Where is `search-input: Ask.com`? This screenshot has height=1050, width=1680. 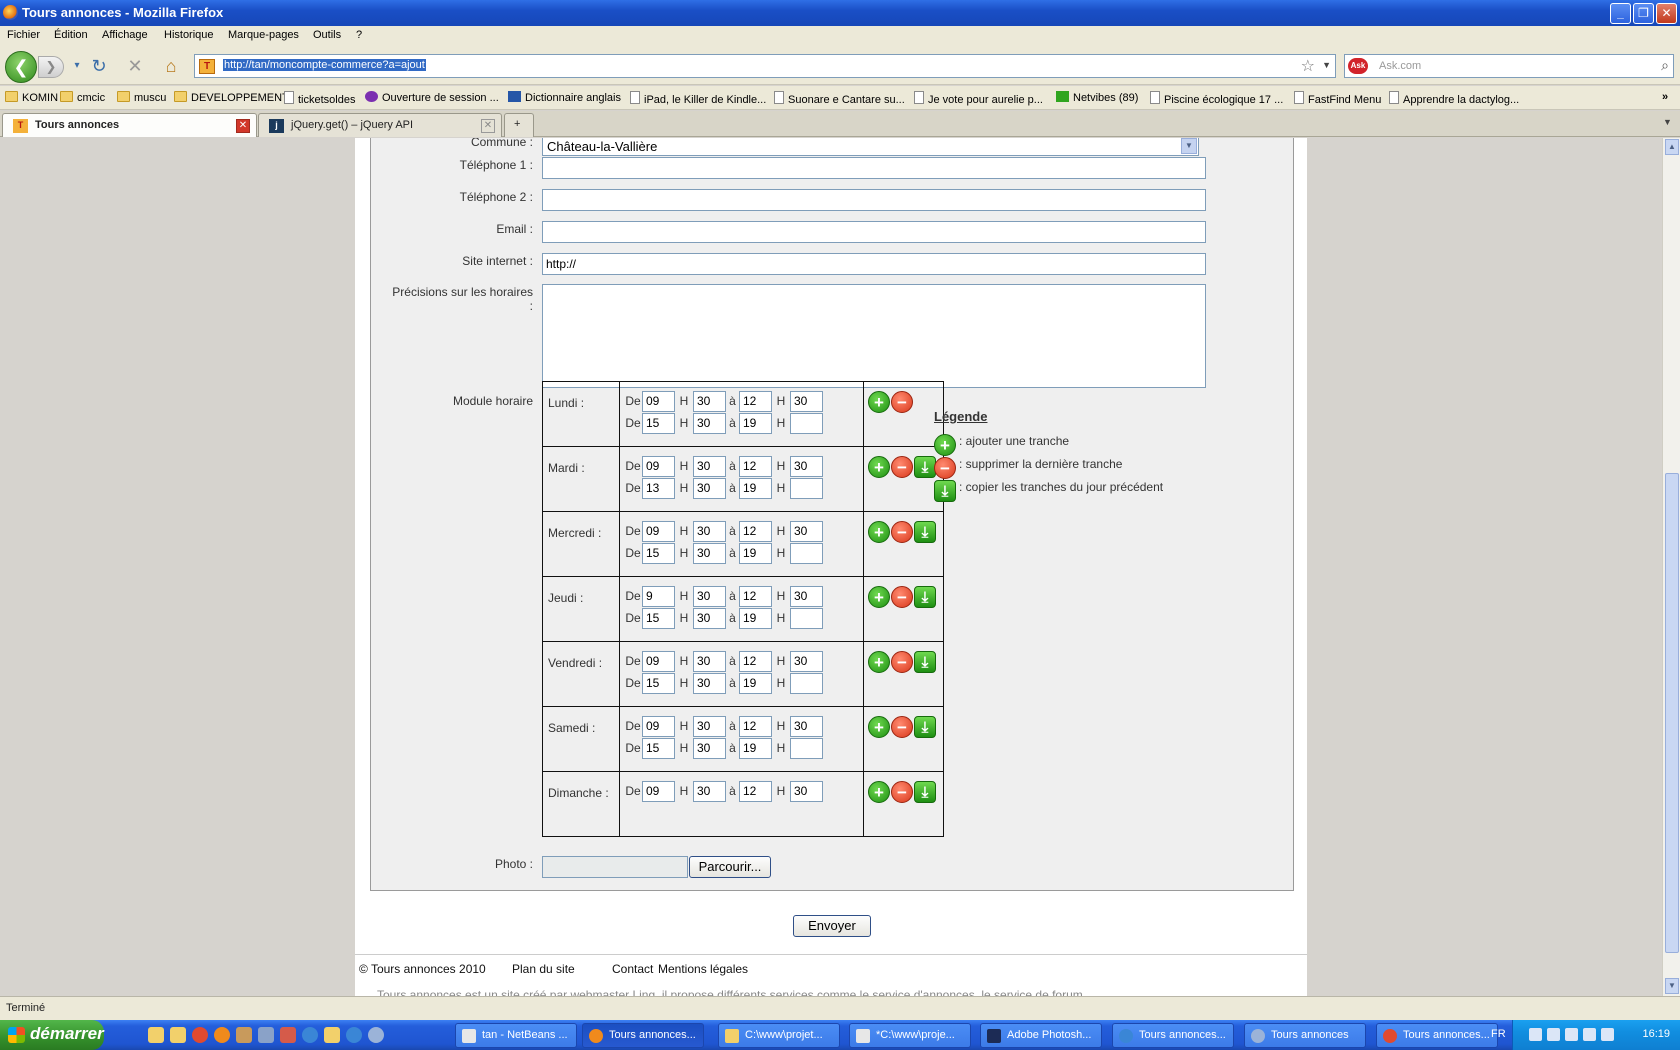 search-input: Ask.com is located at coordinates (1400, 66).